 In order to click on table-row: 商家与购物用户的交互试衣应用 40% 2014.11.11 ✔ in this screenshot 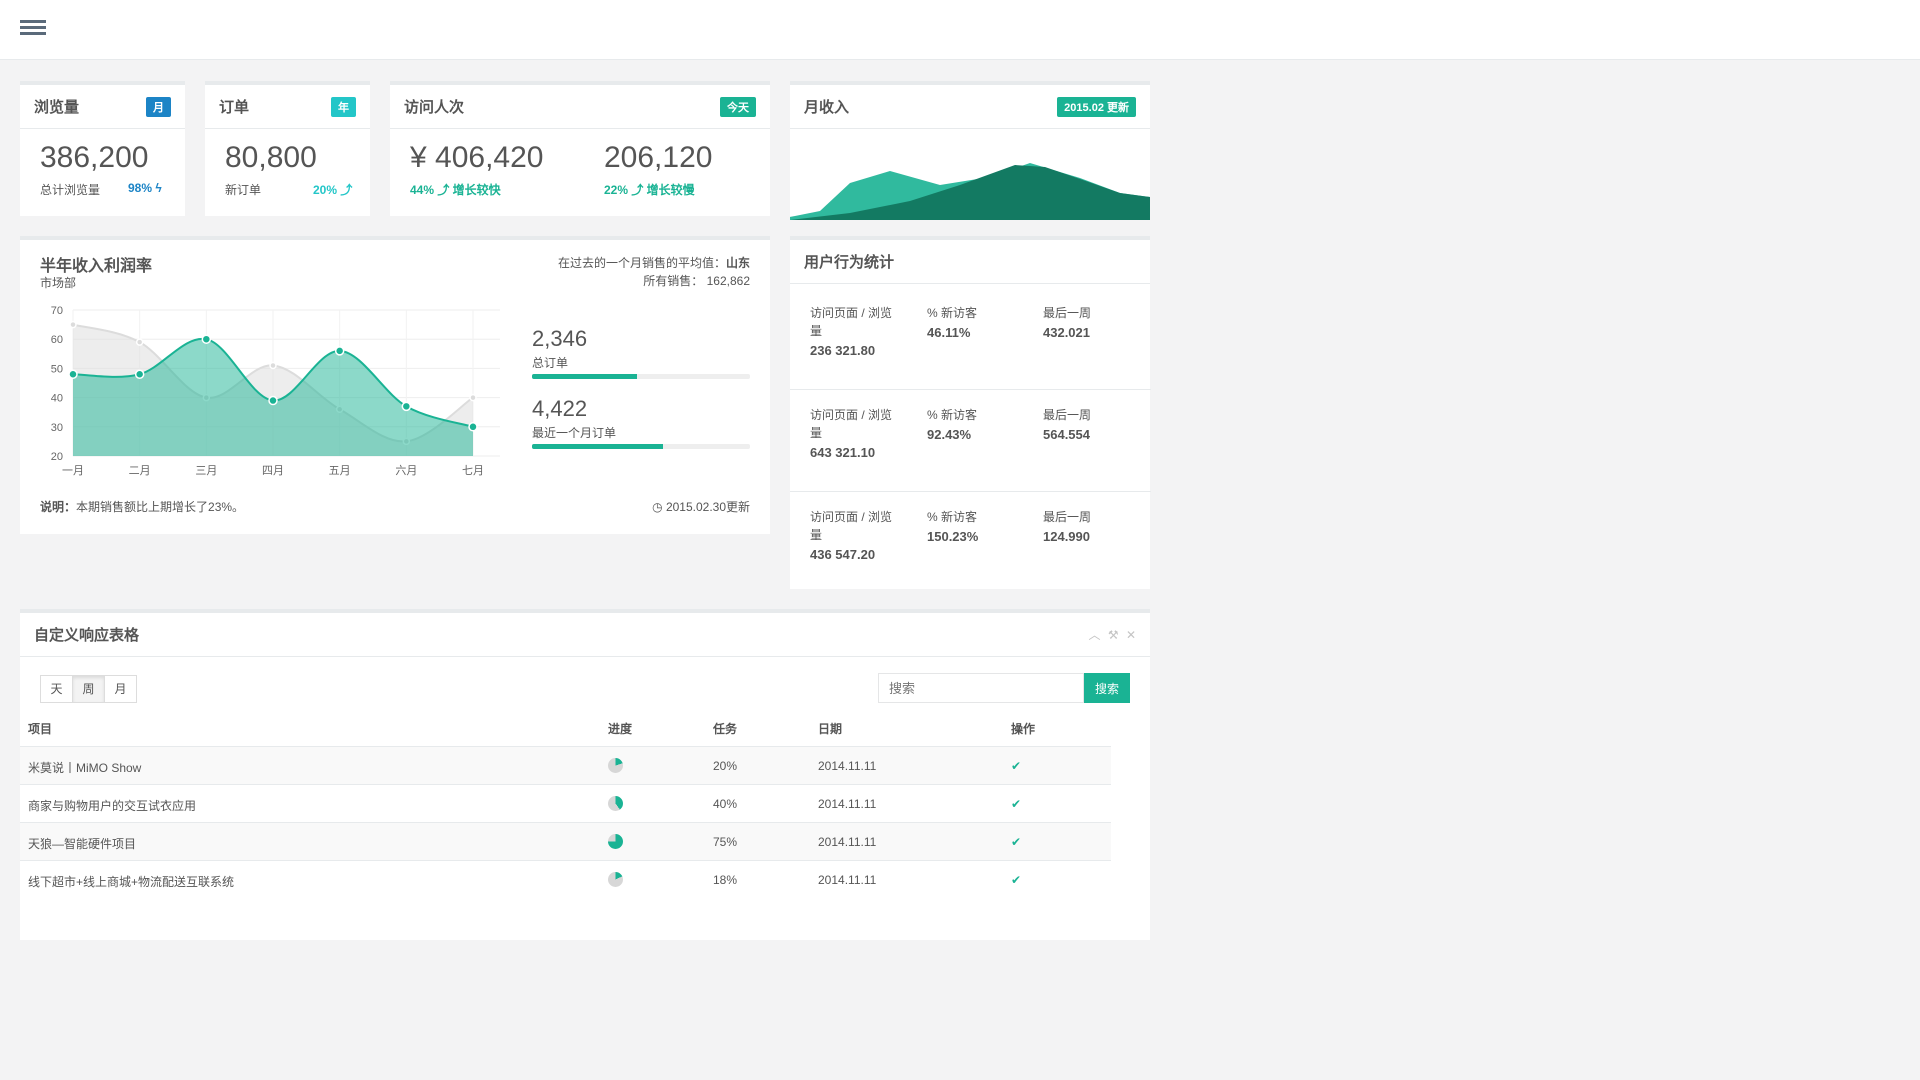, I will do `click(565, 803)`.